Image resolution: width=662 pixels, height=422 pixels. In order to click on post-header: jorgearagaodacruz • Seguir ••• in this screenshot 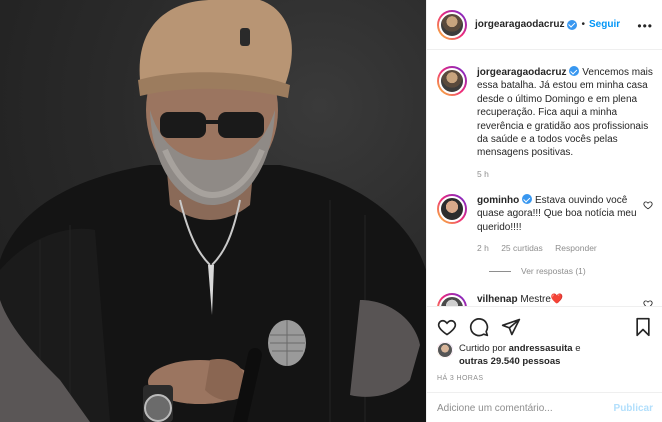, I will do `click(544, 25)`.